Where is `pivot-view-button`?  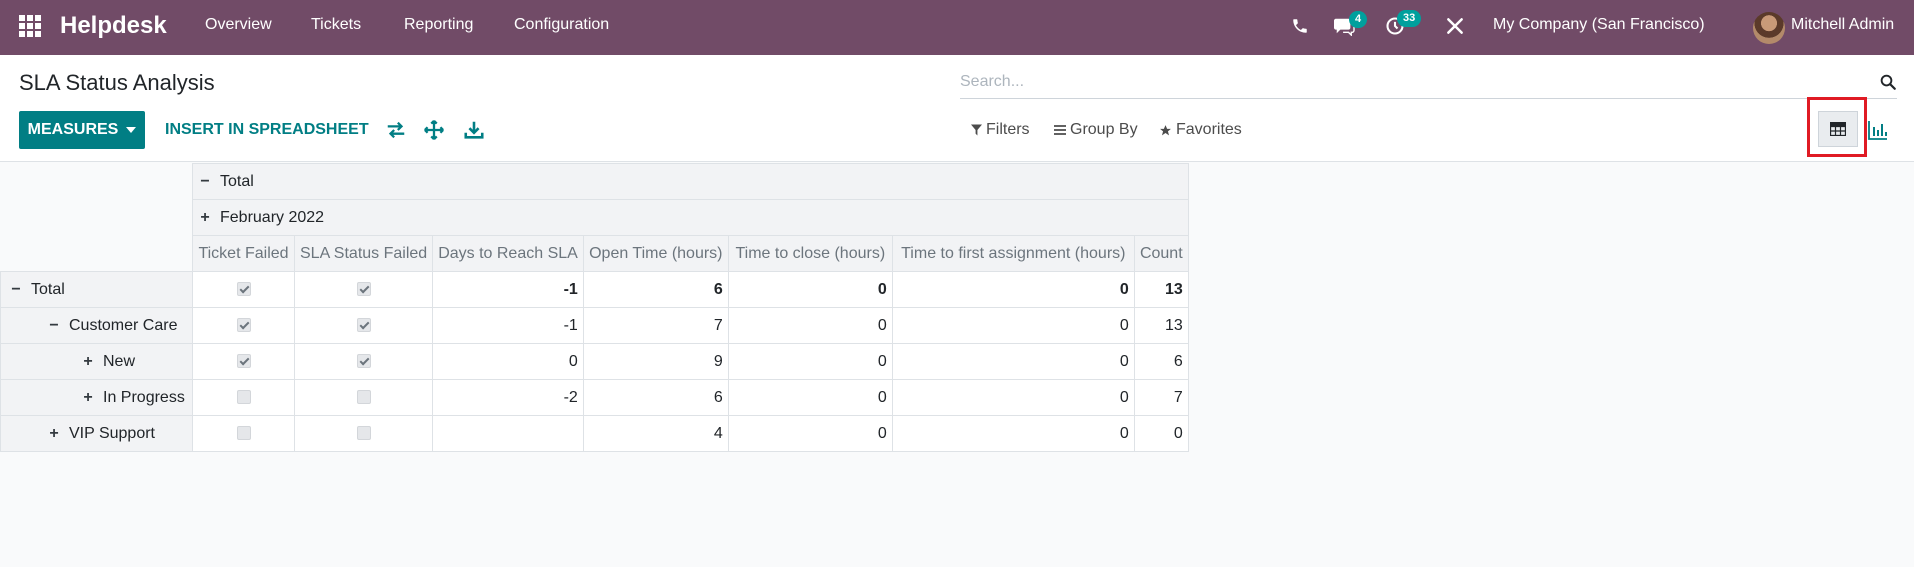
pivot-view-button is located at coordinates (1838, 129).